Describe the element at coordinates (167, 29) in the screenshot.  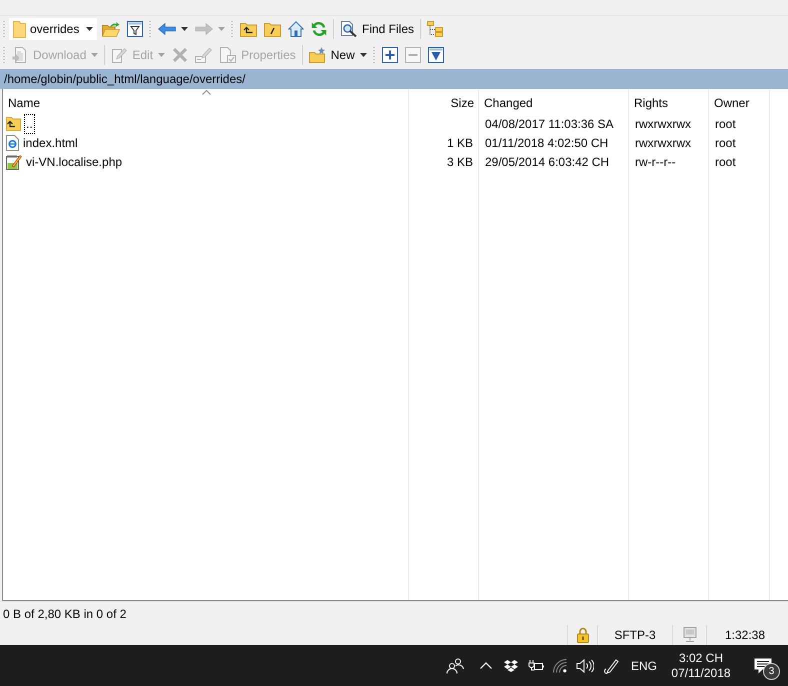
I see `back-arrow-icon` at that location.